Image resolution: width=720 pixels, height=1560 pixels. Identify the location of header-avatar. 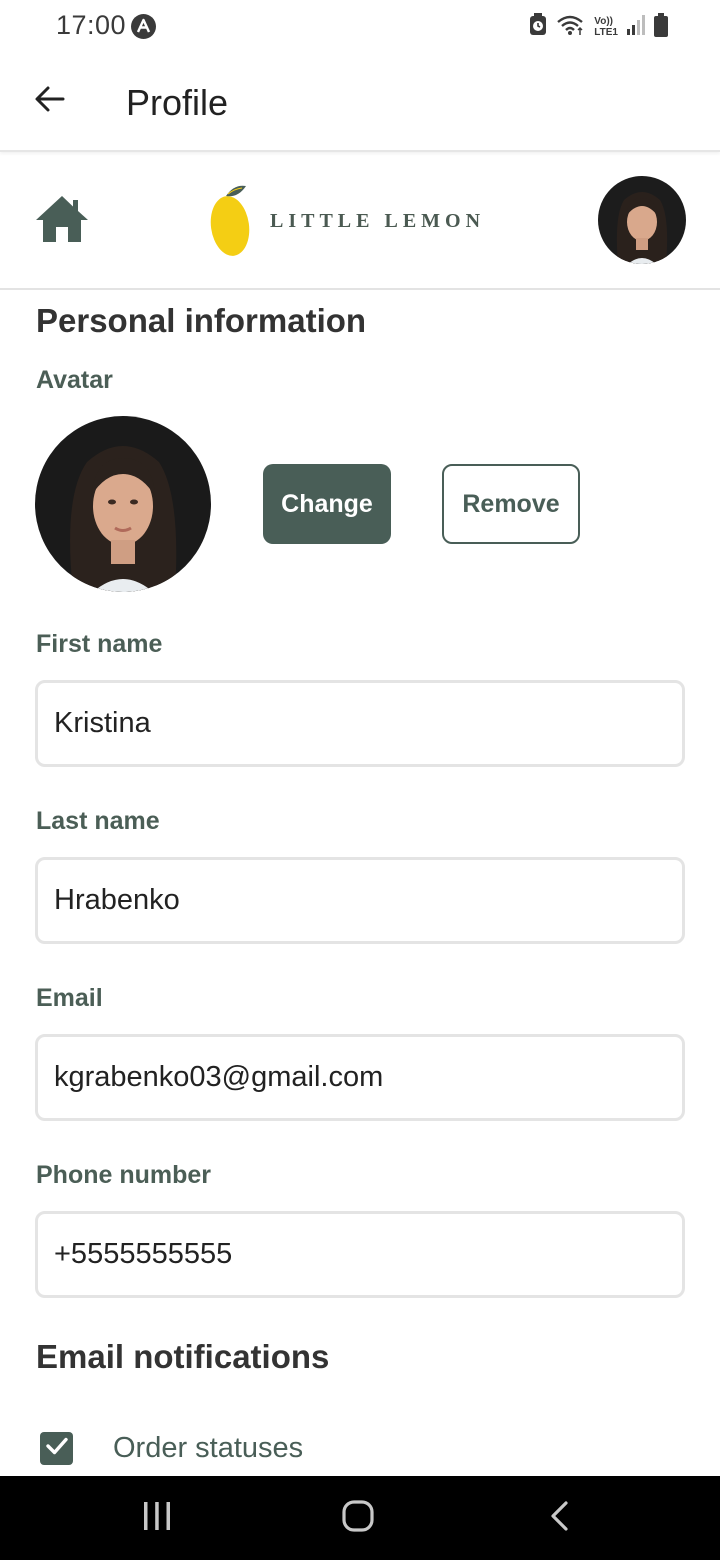
(642, 220).